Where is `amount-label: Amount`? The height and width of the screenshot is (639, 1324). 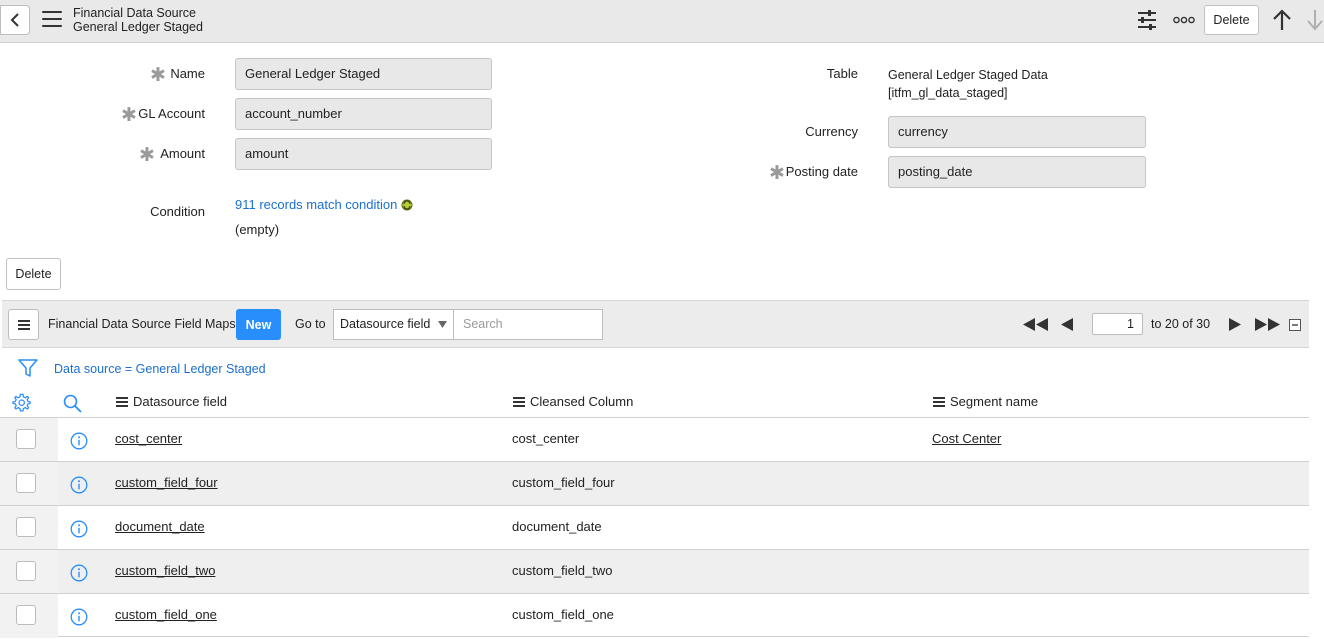
amount-label: Amount is located at coordinates (182, 153).